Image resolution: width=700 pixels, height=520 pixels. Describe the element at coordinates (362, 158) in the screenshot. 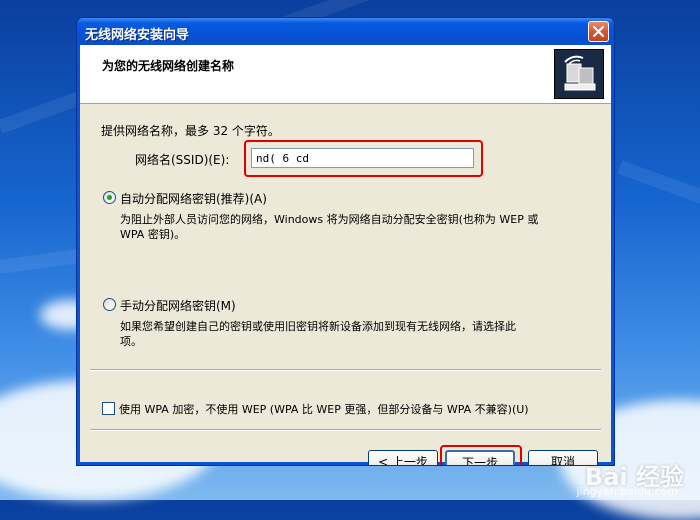

I see `ssid-input` at that location.